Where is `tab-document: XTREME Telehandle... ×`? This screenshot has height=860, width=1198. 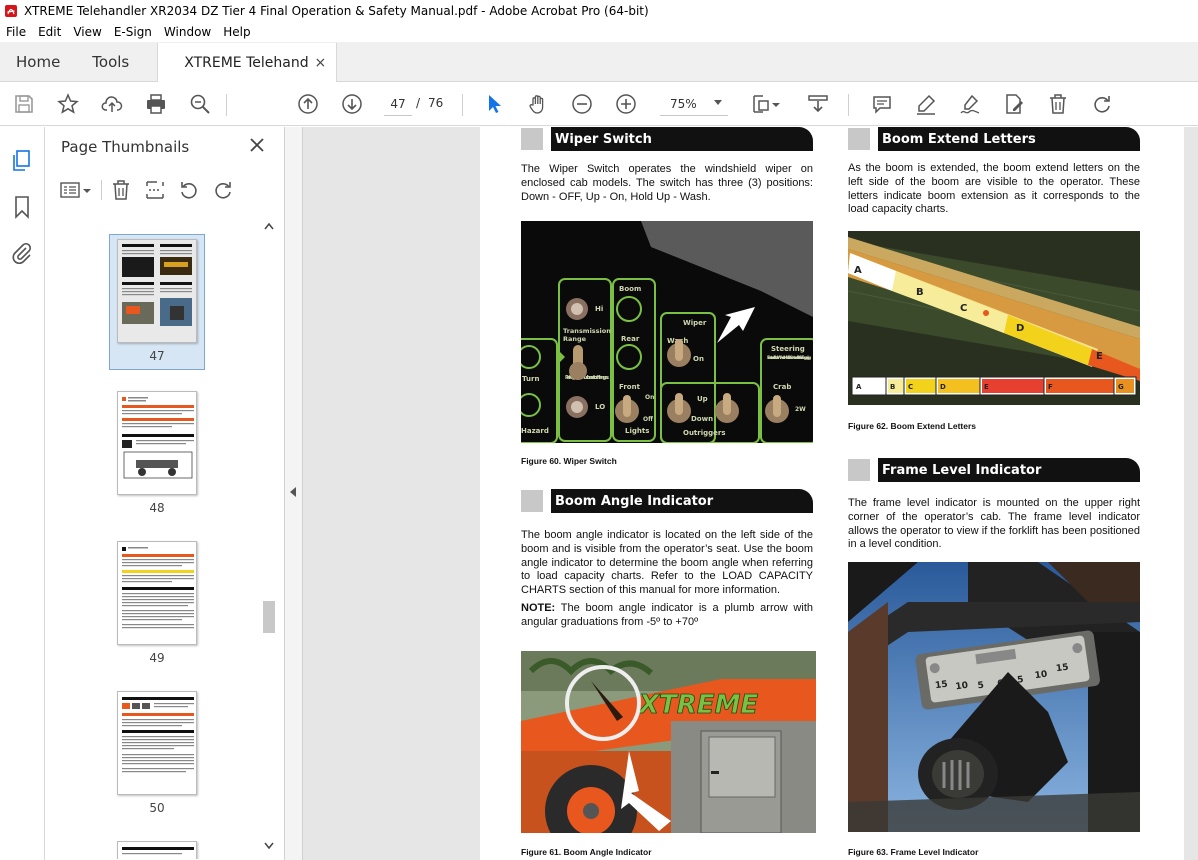
tab-document: XTREME Telehandle... × is located at coordinates (247, 62).